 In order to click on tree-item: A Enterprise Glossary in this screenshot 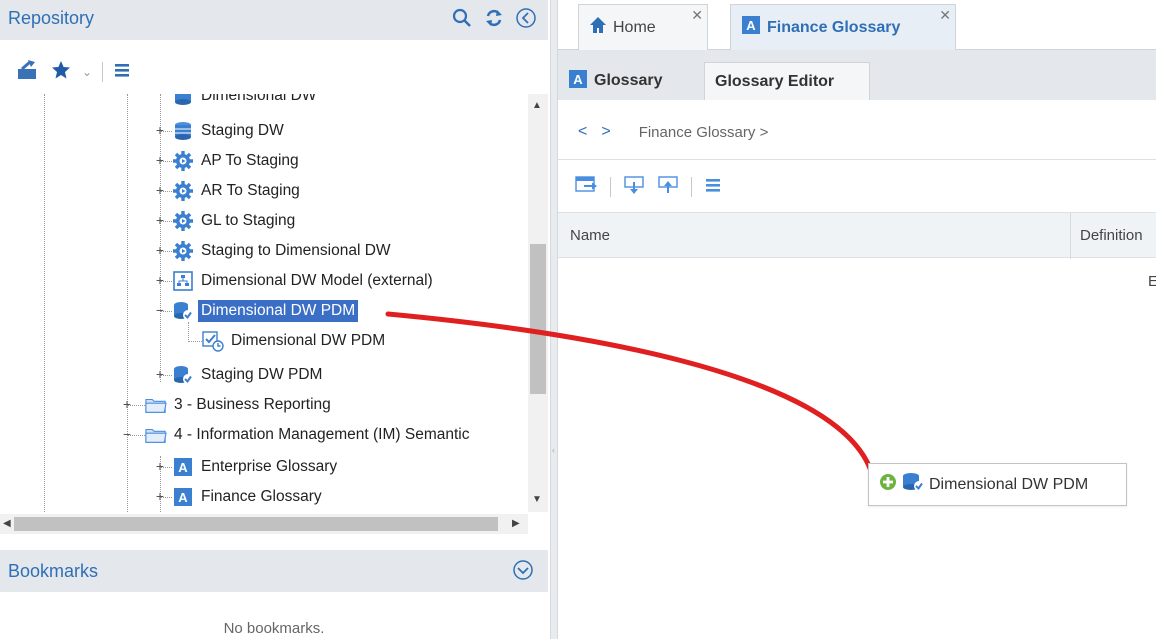, I will do `click(256, 467)`.